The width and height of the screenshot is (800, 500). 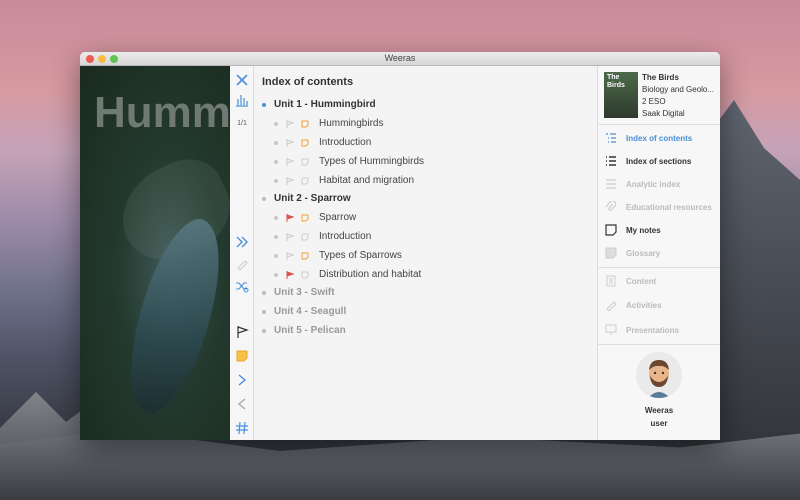 I want to click on nav-analytic-index: Analytic index, so click(x=659, y=184).